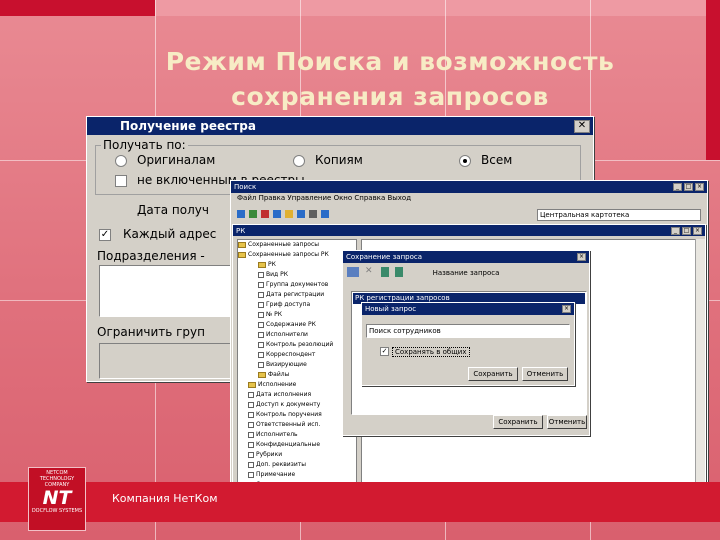 The image size is (720, 540). I want to click on delete-tool-icon, so click(265, 214).